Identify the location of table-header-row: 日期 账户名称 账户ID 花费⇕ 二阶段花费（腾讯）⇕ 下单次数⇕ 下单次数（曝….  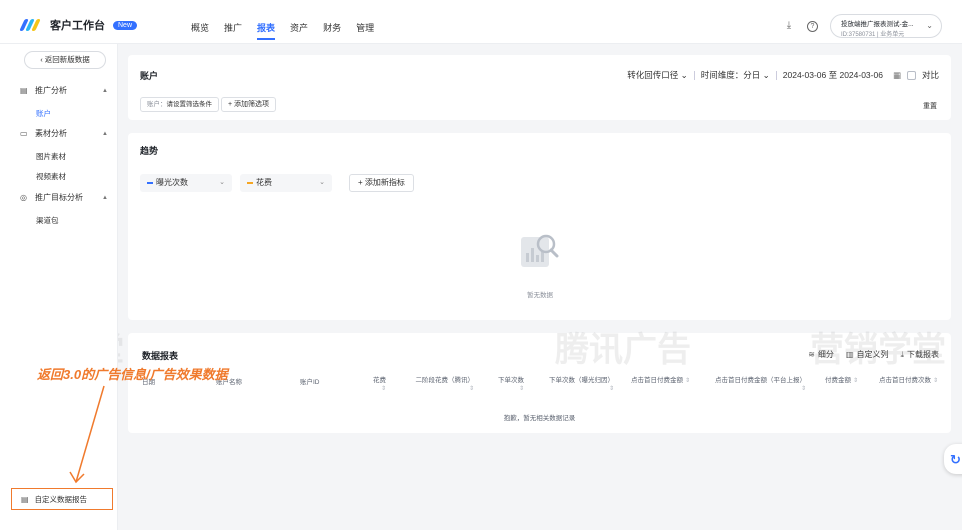
(539, 388).